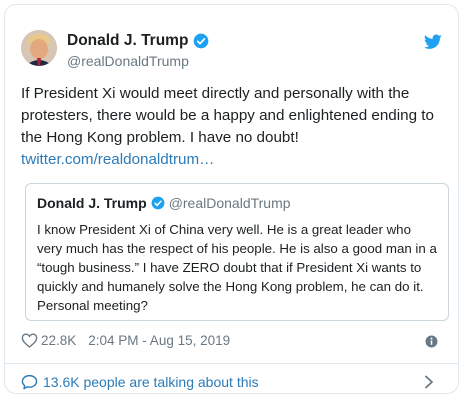 The width and height of the screenshot is (465, 406). Describe the element at coordinates (29, 340) in the screenshot. I see `heart-icon` at that location.